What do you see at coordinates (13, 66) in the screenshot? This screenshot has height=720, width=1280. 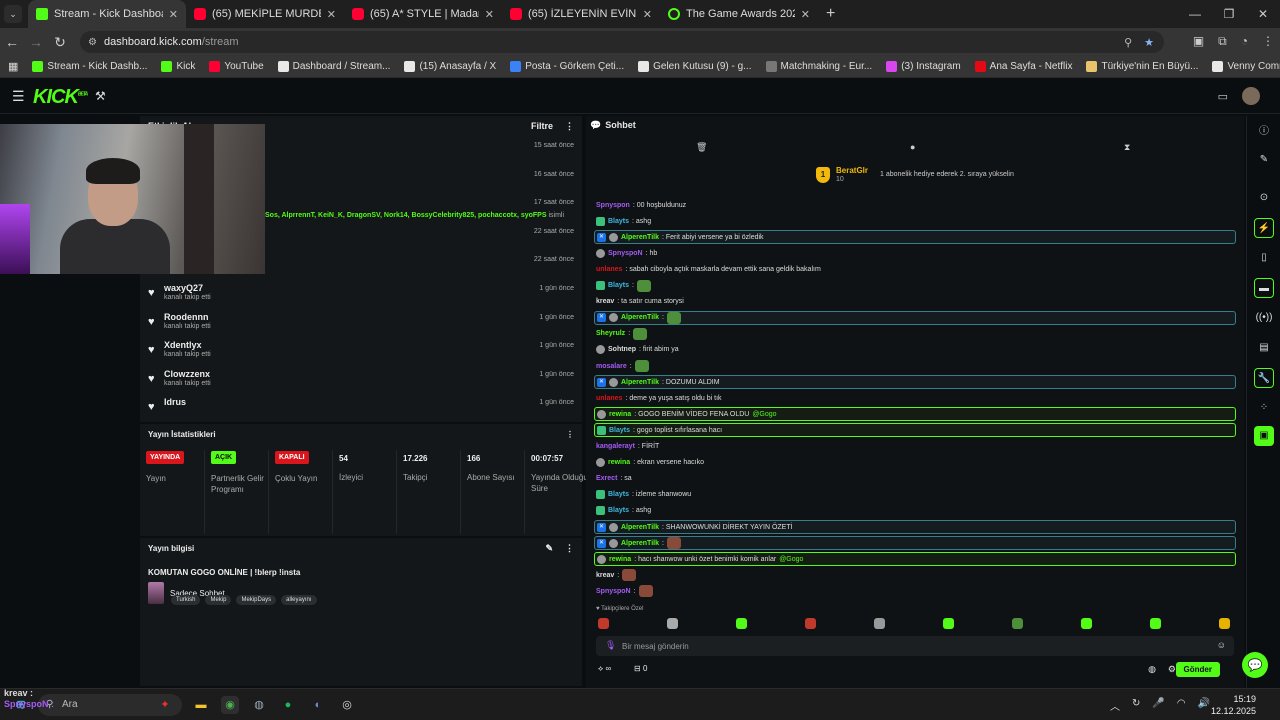 I see `apps-grid-icon: ▦` at bounding box center [13, 66].